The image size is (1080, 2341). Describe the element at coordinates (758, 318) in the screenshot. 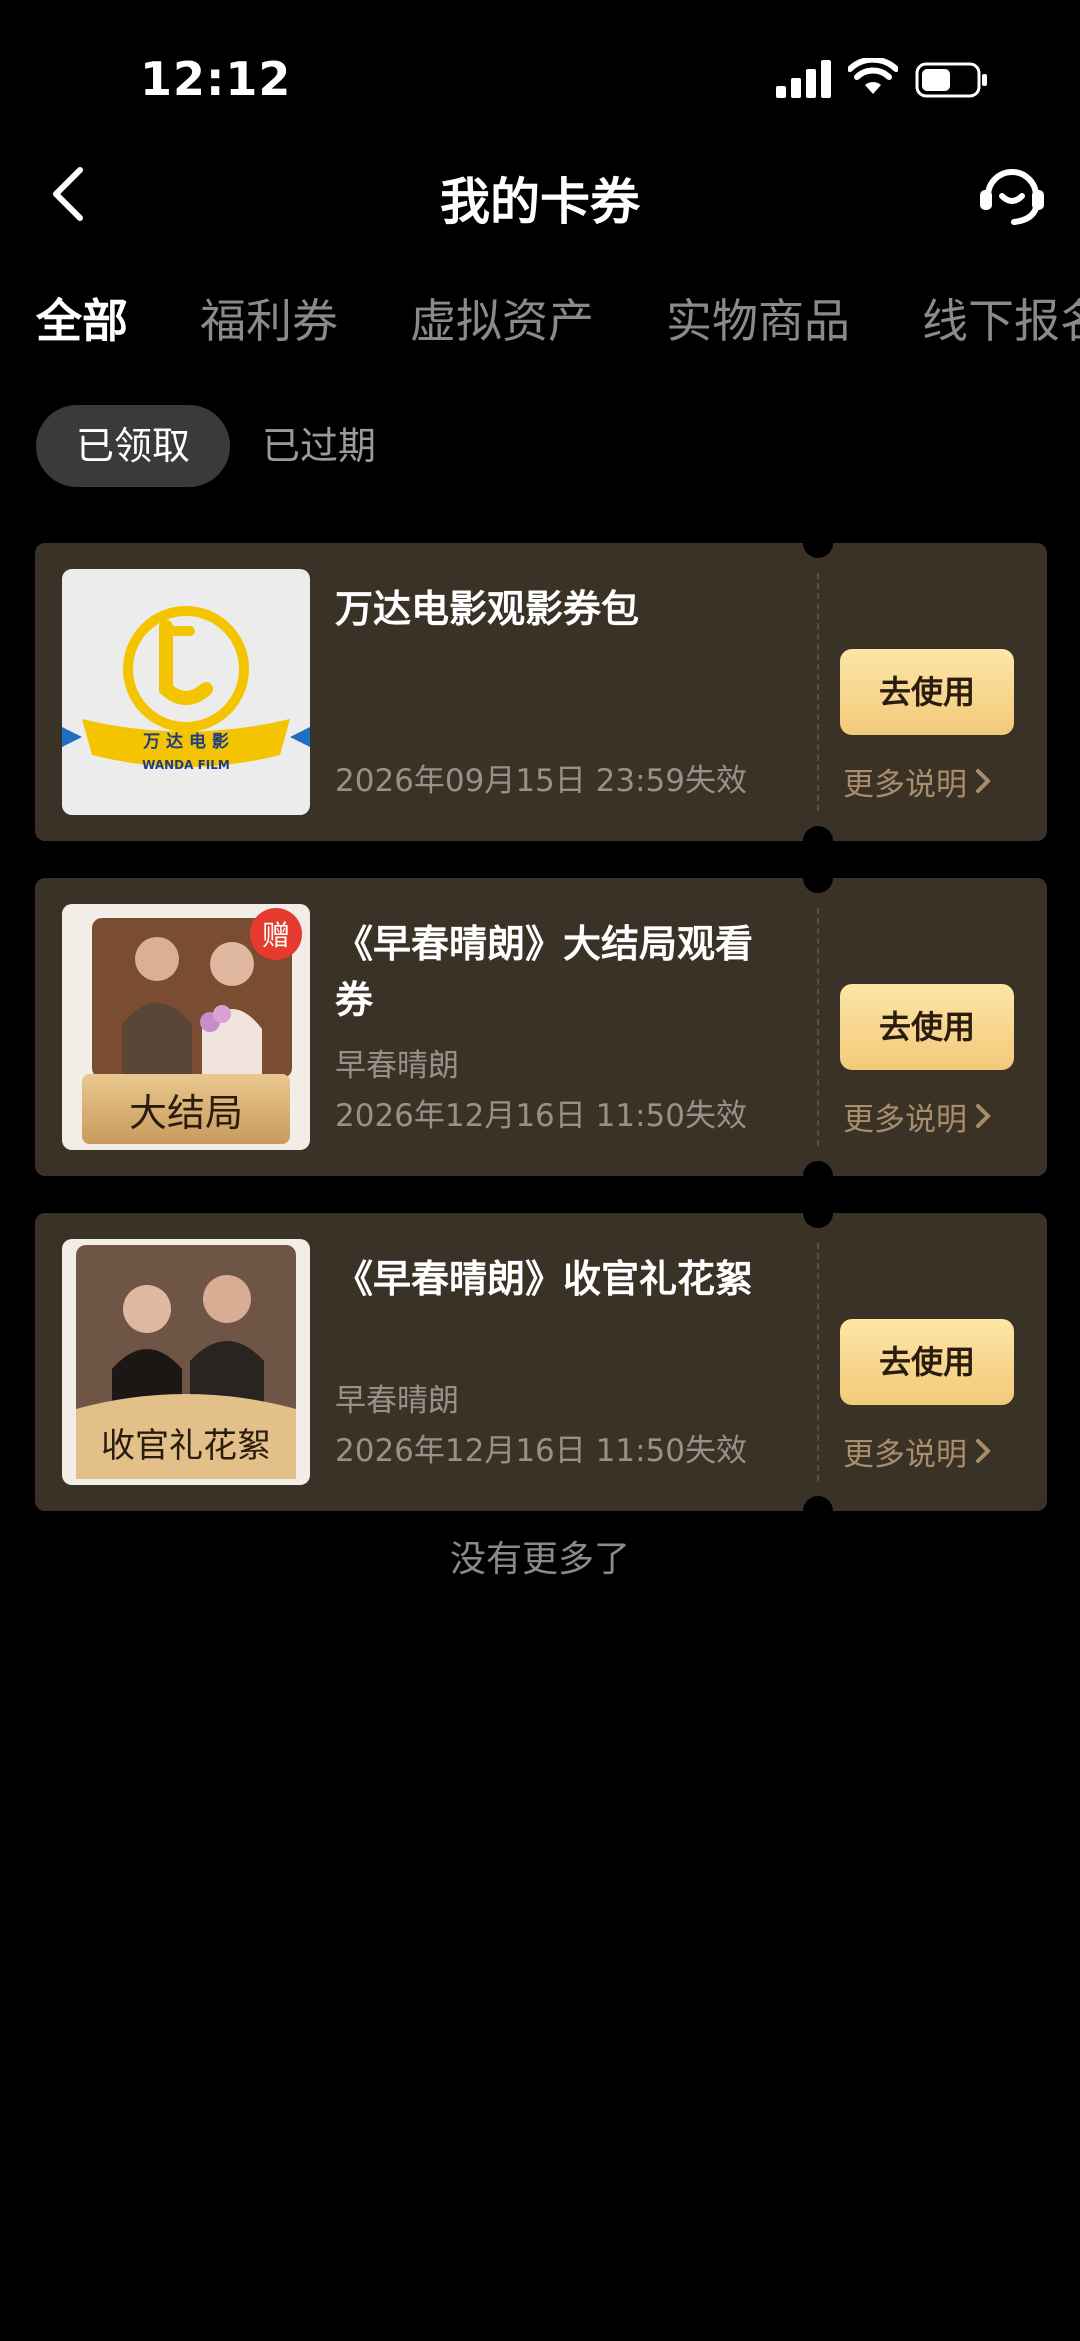

I see `tab-physical-goods: 实物商品` at that location.